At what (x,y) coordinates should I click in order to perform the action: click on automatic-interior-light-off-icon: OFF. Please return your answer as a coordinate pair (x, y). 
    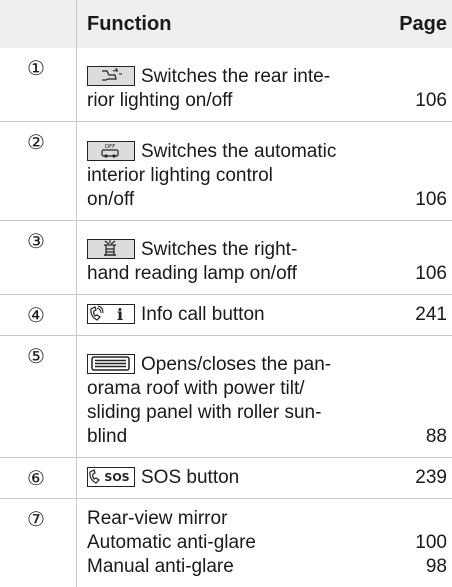
    Looking at the image, I should click on (111, 151).